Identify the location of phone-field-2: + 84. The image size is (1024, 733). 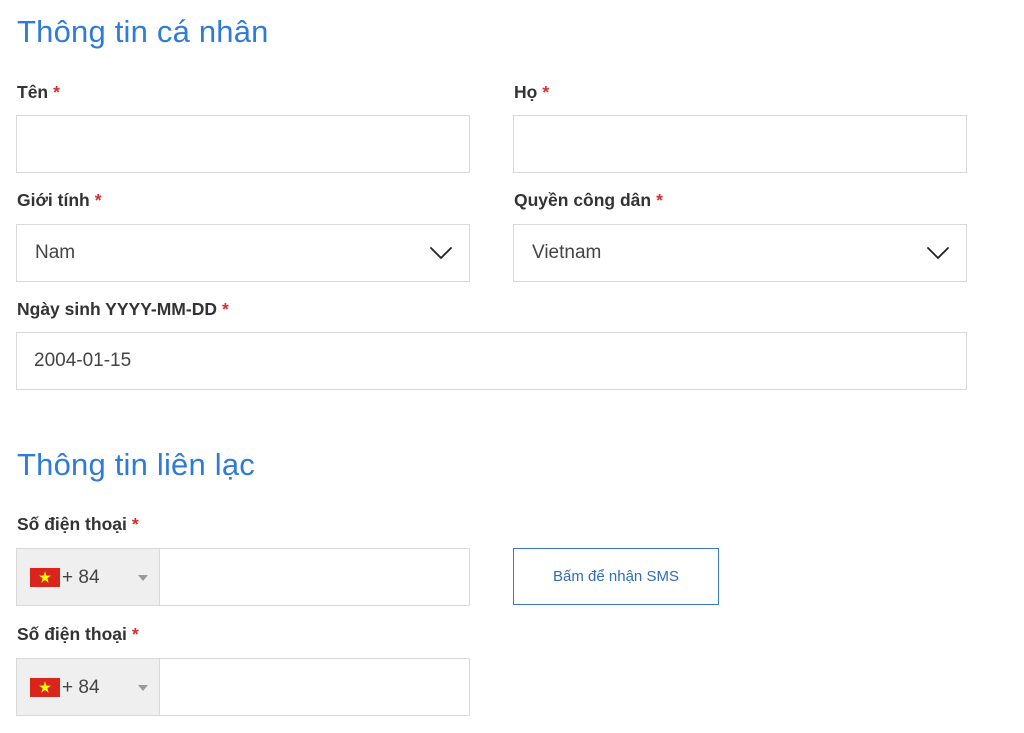
(243, 687).